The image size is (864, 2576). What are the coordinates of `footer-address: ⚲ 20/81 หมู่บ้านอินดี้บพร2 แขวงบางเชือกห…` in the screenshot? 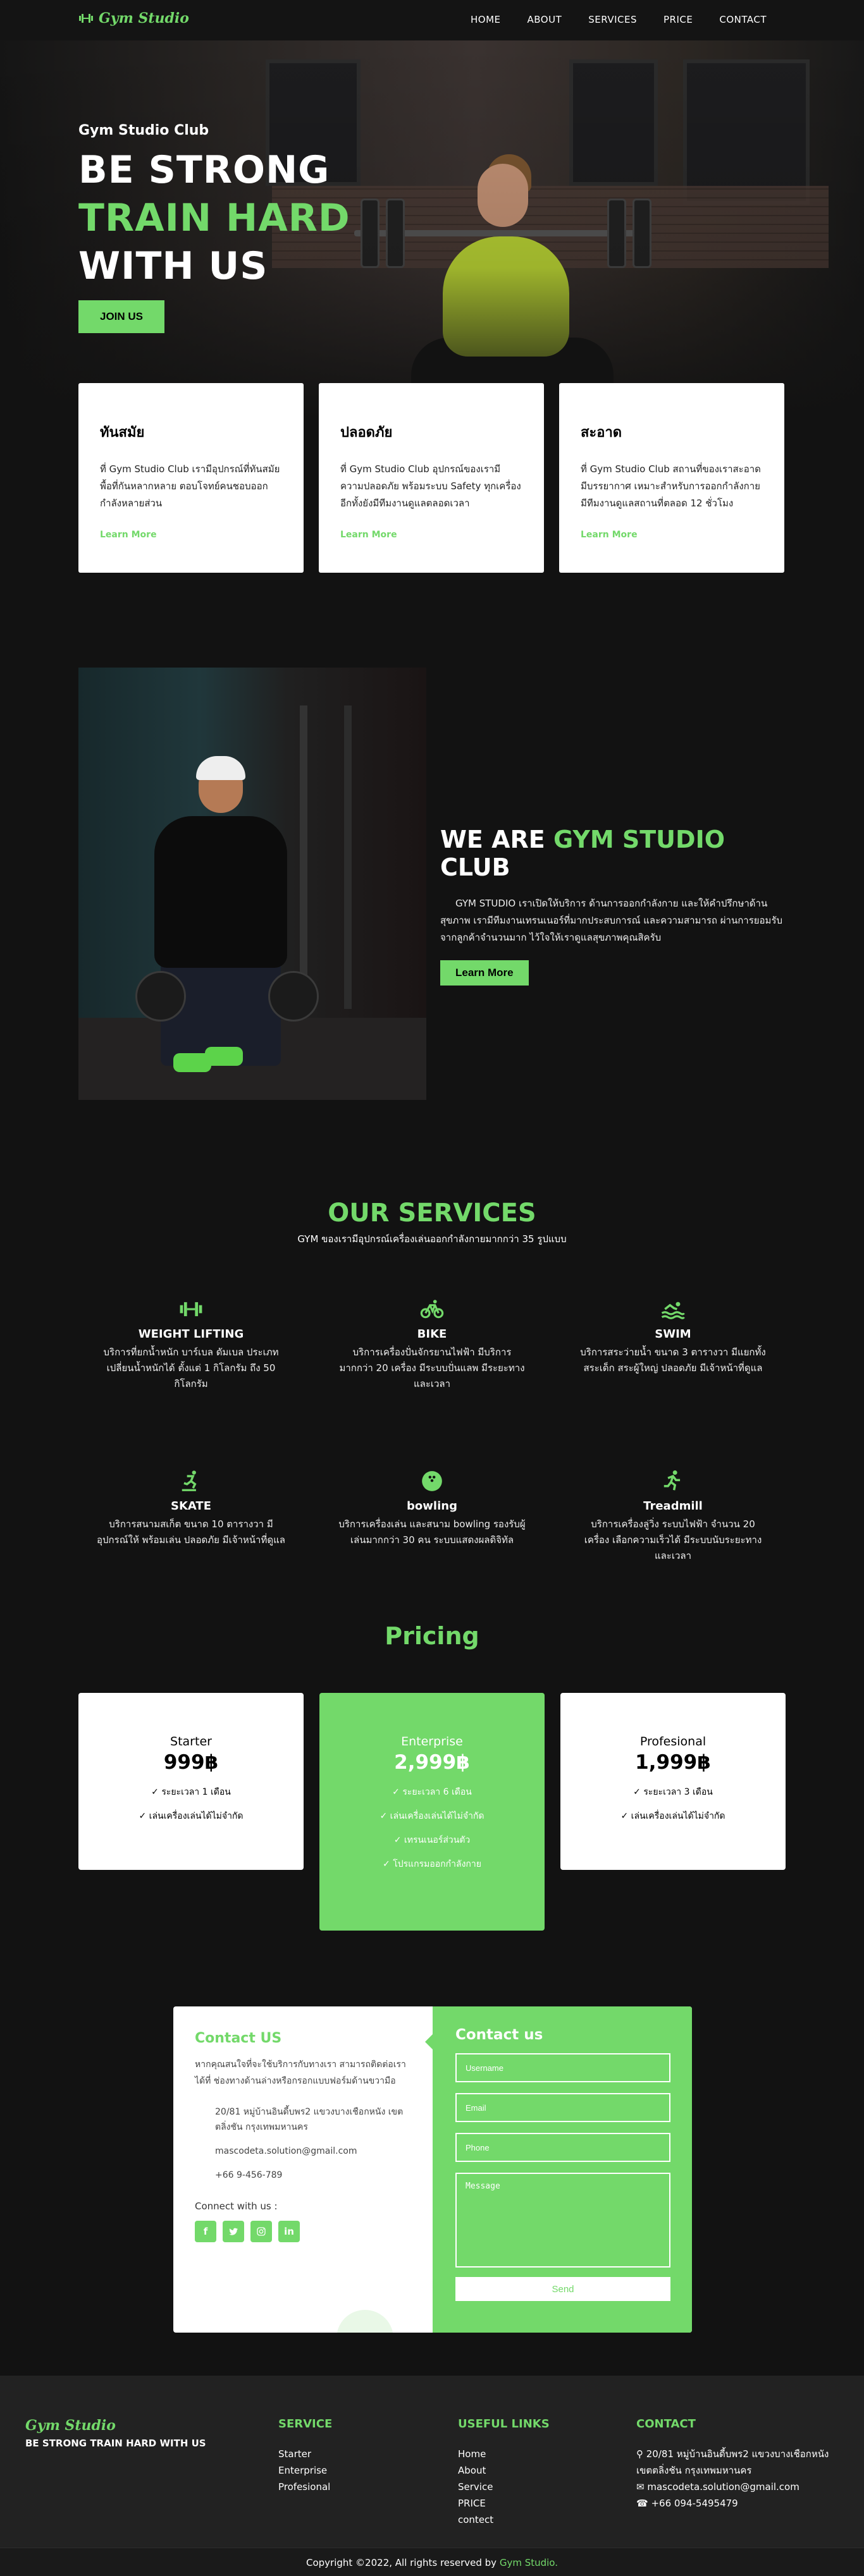 It's located at (741, 2462).